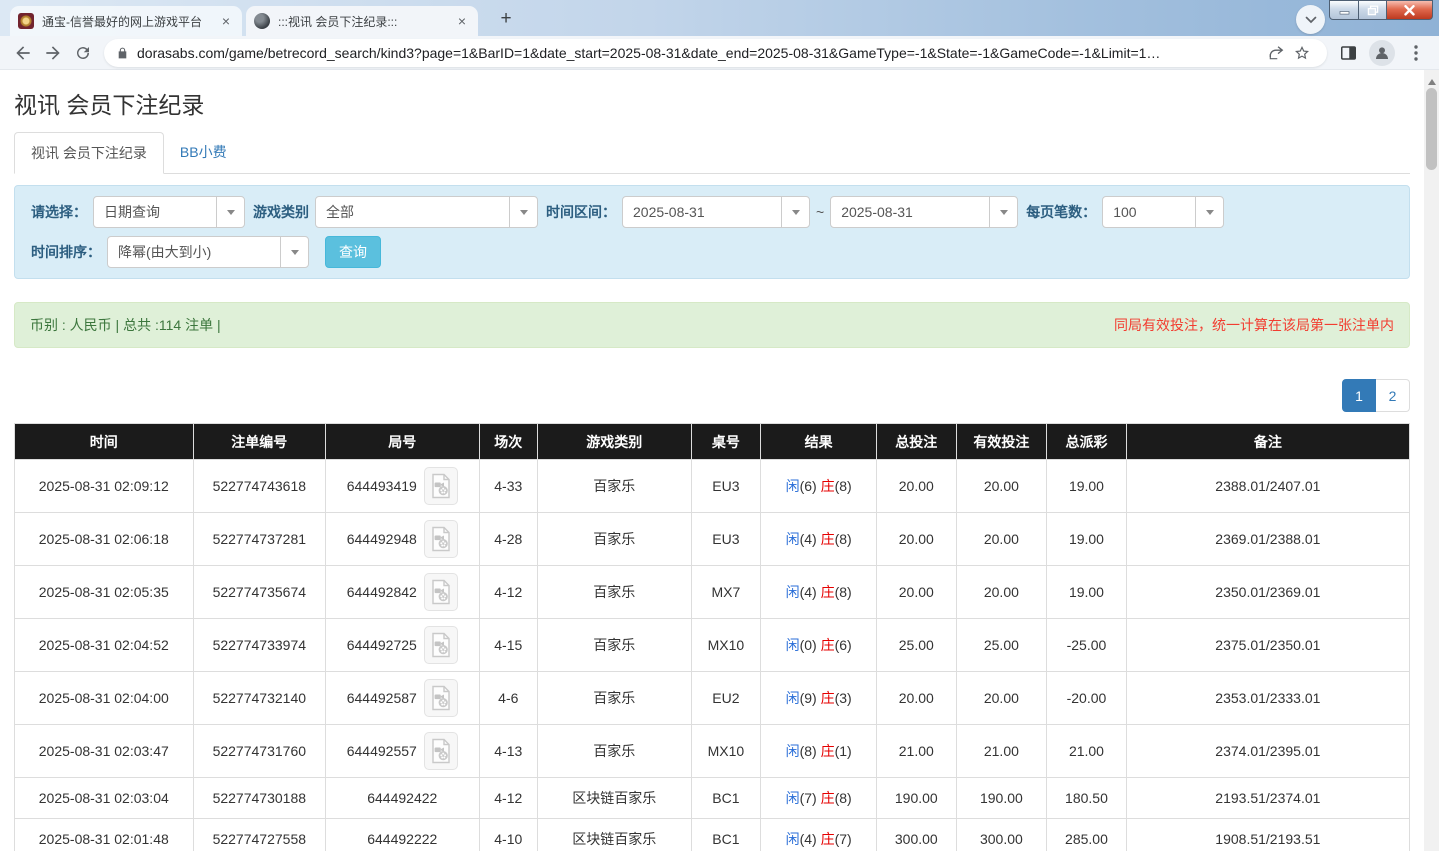 This screenshot has width=1439, height=851. I want to click on reload-button, so click(83, 53).